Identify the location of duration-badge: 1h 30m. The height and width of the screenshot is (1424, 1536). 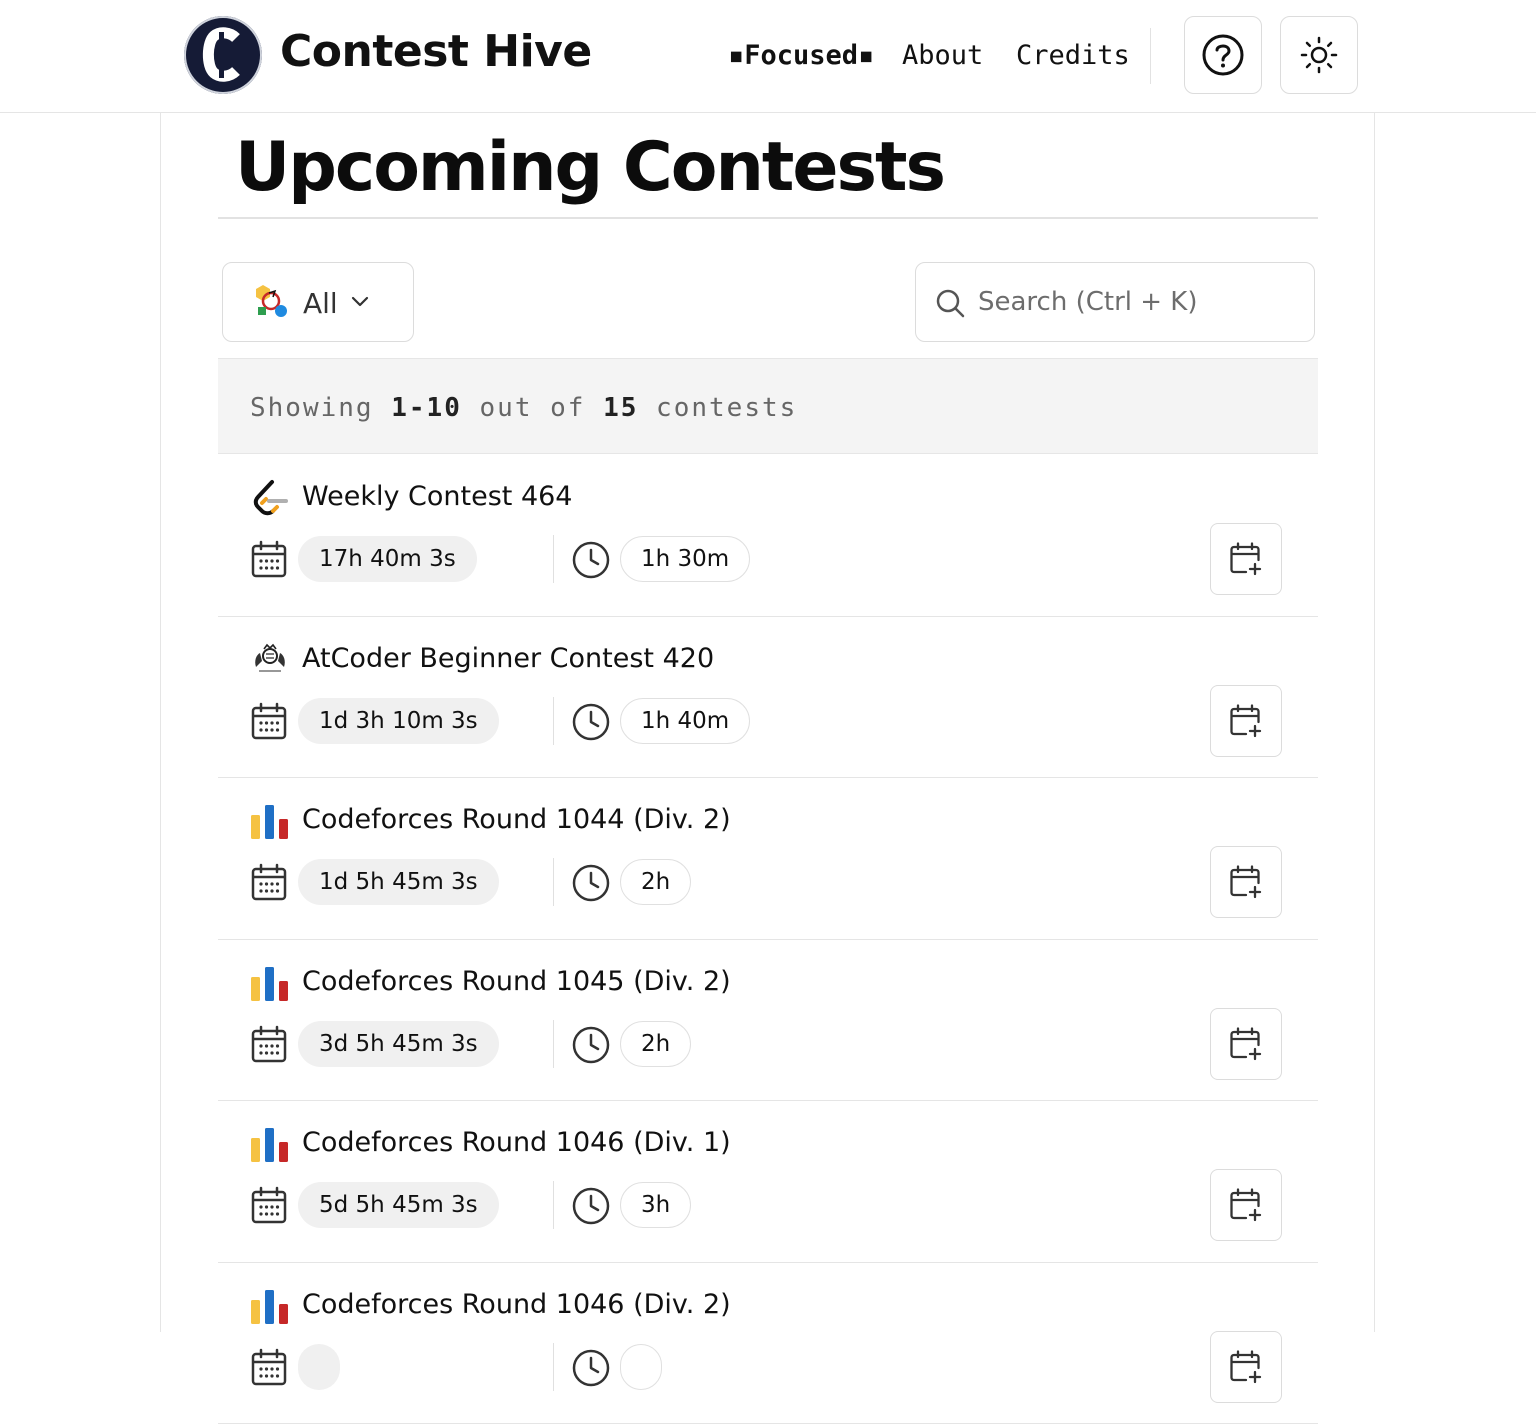
(685, 559).